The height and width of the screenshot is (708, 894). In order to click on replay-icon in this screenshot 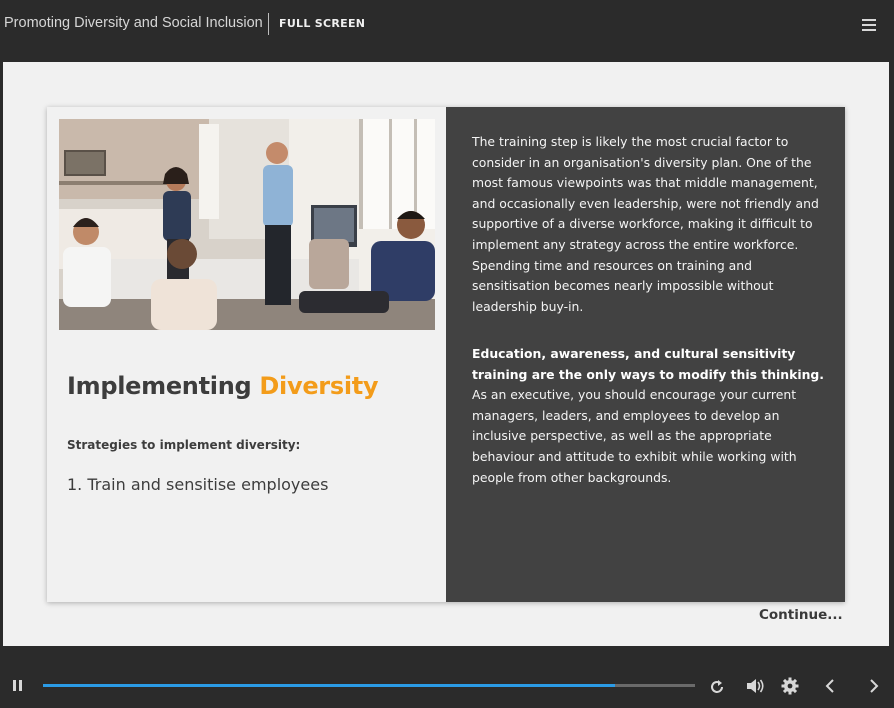, I will do `click(717, 687)`.